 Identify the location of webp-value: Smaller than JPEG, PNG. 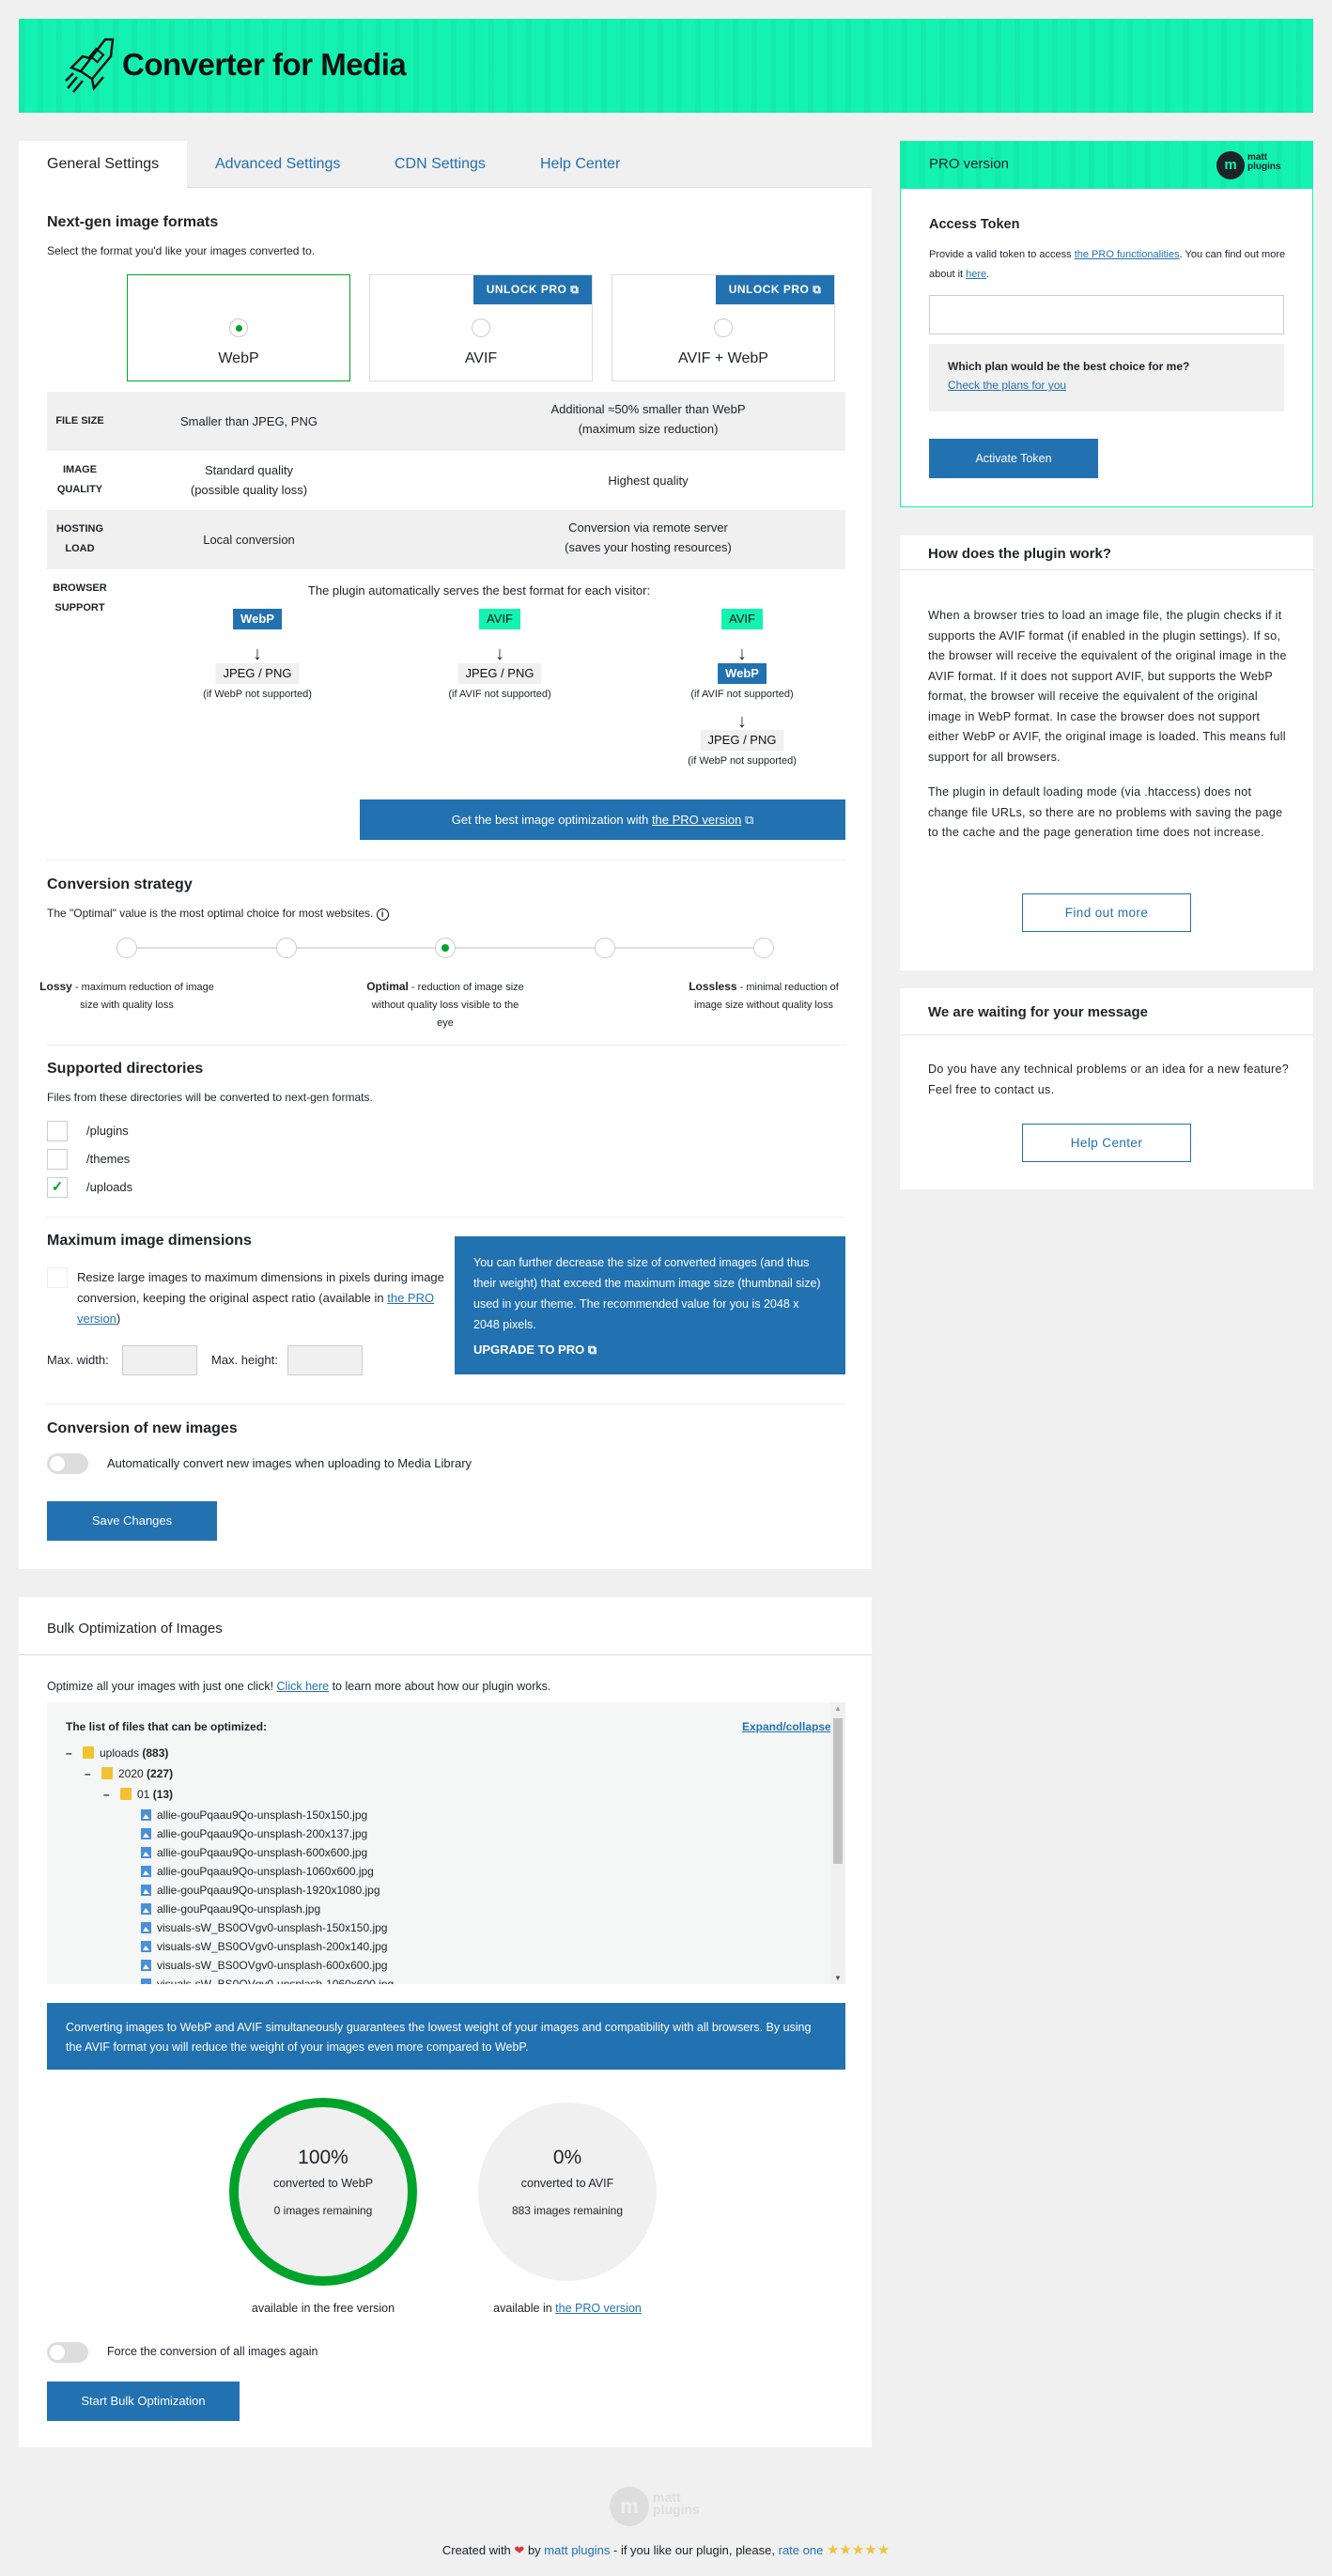
(249, 421).